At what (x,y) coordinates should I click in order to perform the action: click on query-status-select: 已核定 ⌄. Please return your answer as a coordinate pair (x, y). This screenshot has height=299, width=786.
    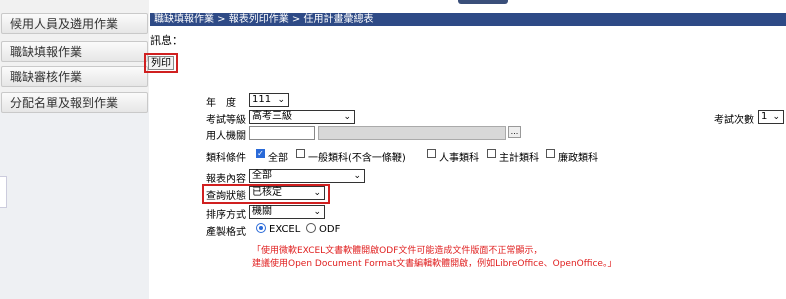
    Looking at the image, I should click on (287, 193).